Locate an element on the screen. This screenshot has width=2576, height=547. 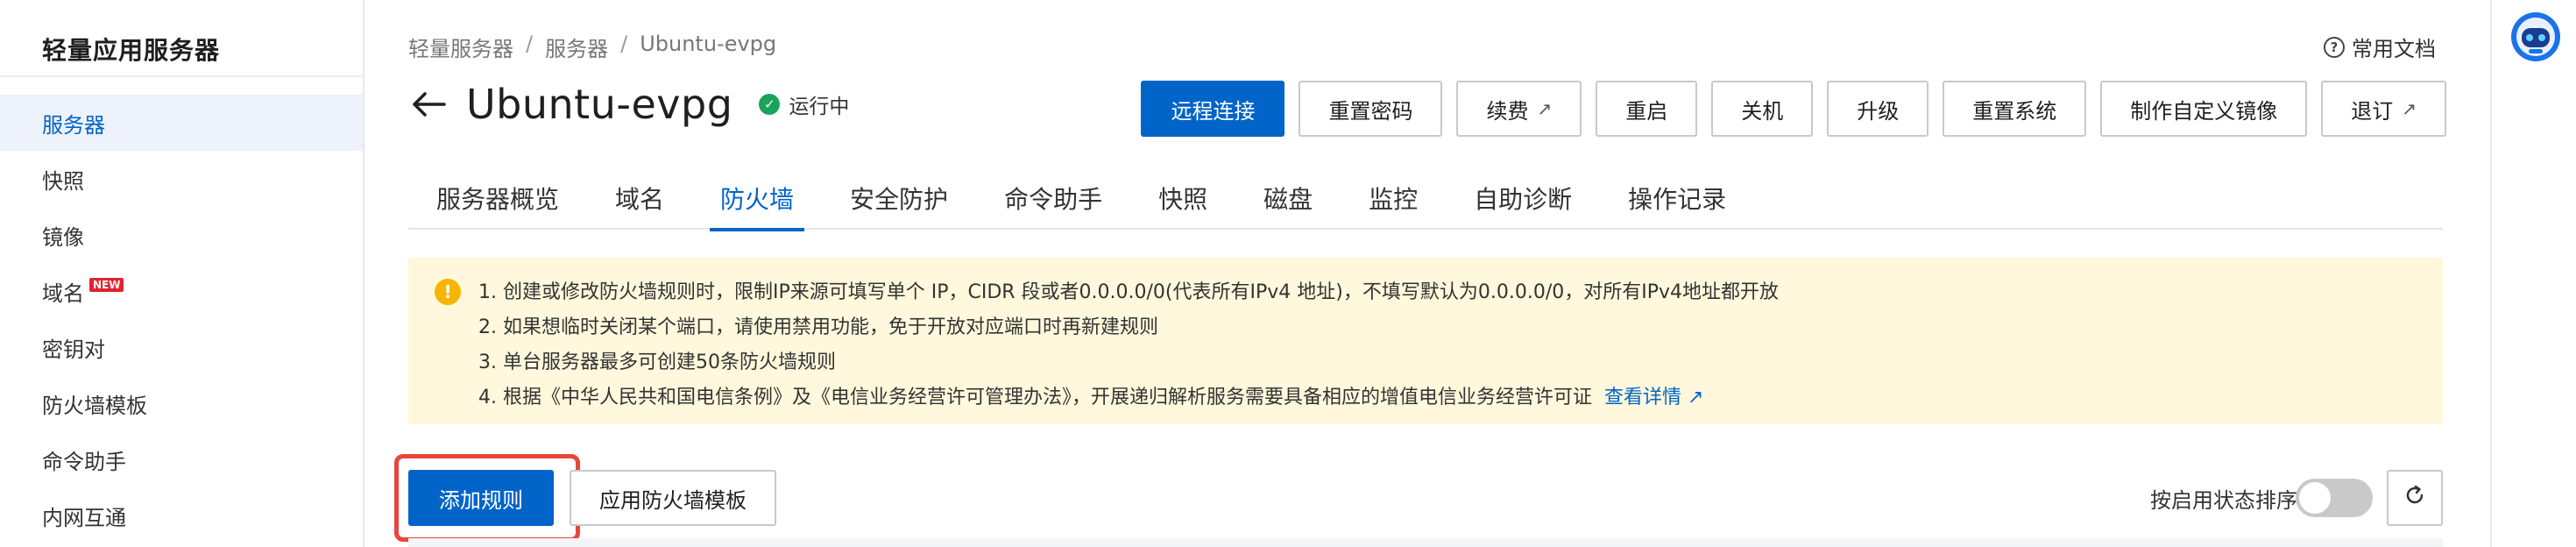
status-label: 运行中 is located at coordinates (819, 107).